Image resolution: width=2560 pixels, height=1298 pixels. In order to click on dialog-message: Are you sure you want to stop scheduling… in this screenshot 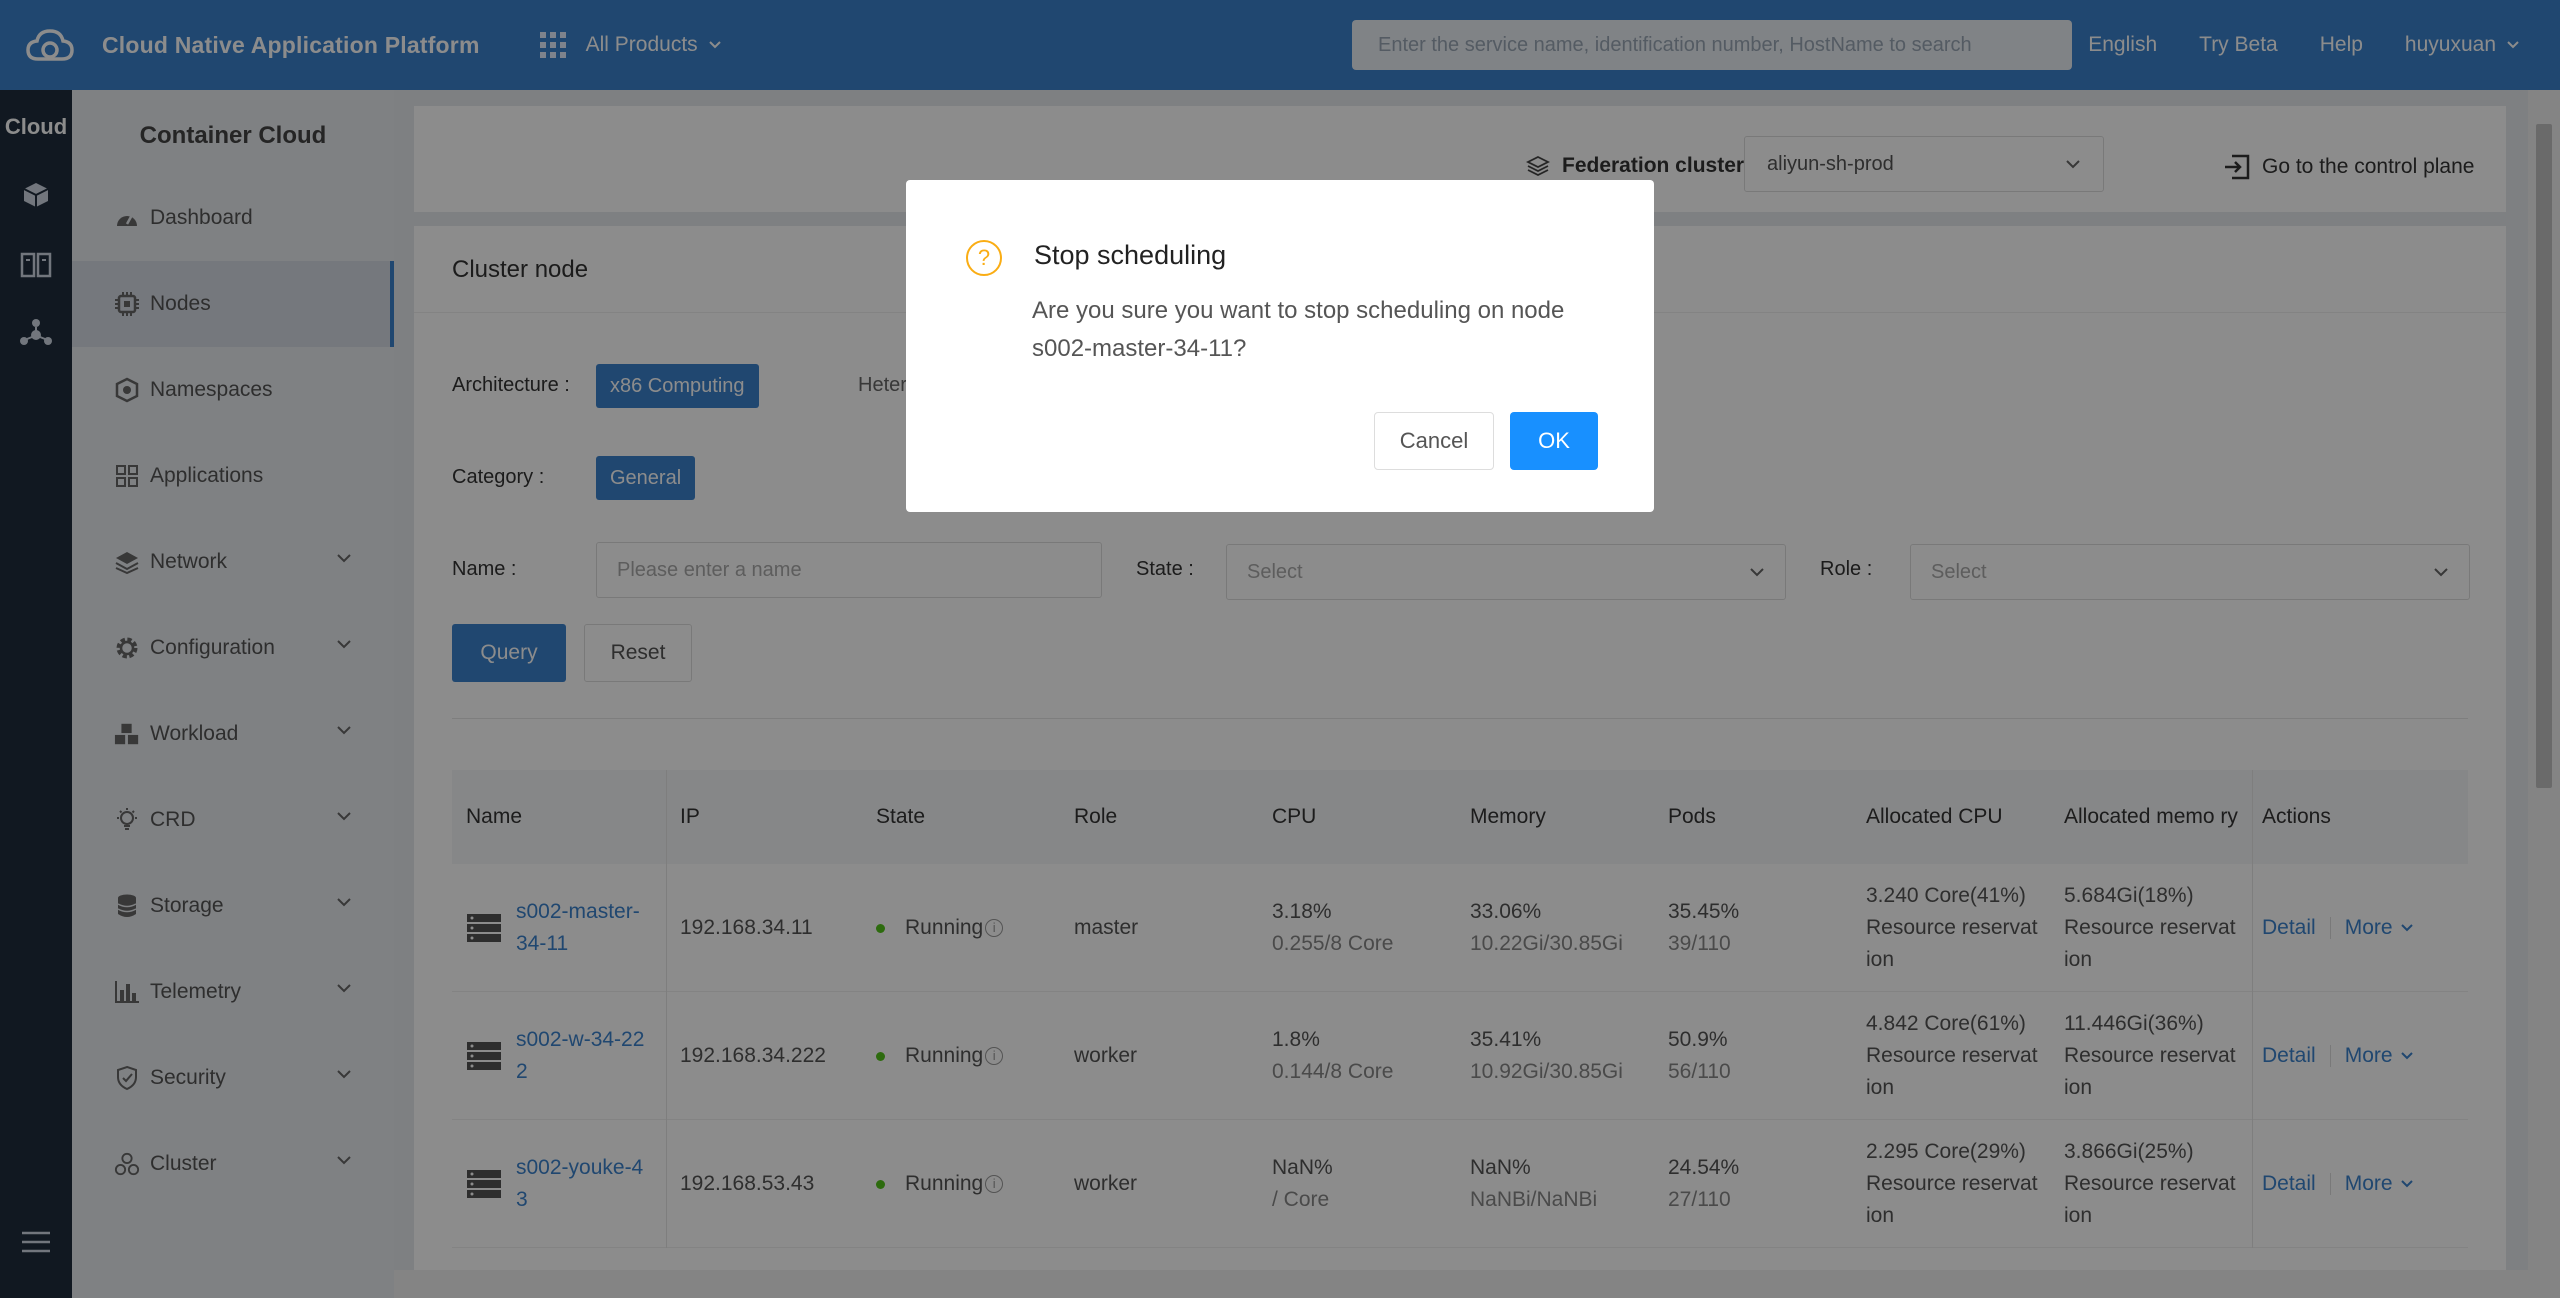, I will do `click(1298, 329)`.